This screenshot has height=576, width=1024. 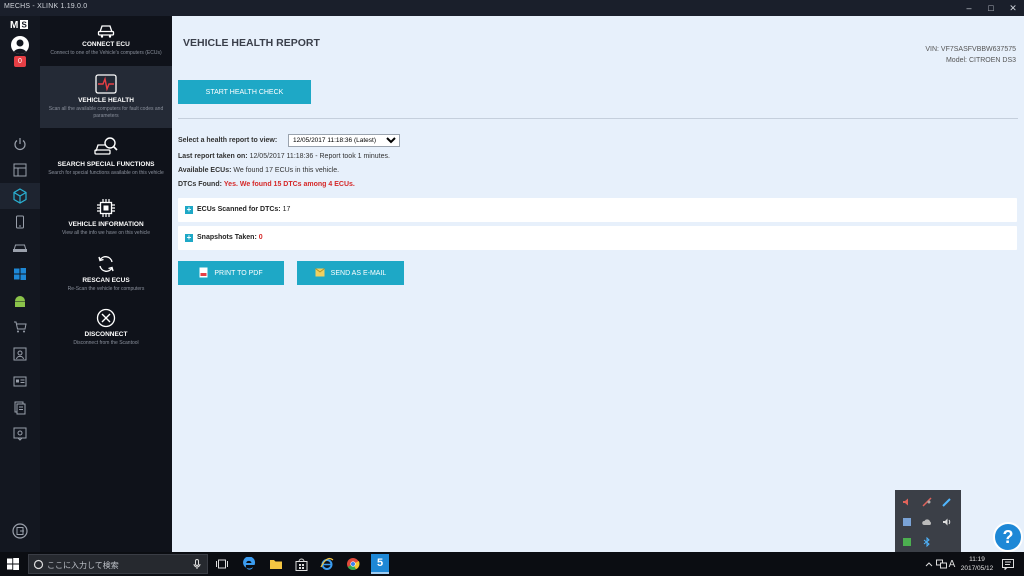 What do you see at coordinates (20, 381) in the screenshot?
I see `id-card-icon` at bounding box center [20, 381].